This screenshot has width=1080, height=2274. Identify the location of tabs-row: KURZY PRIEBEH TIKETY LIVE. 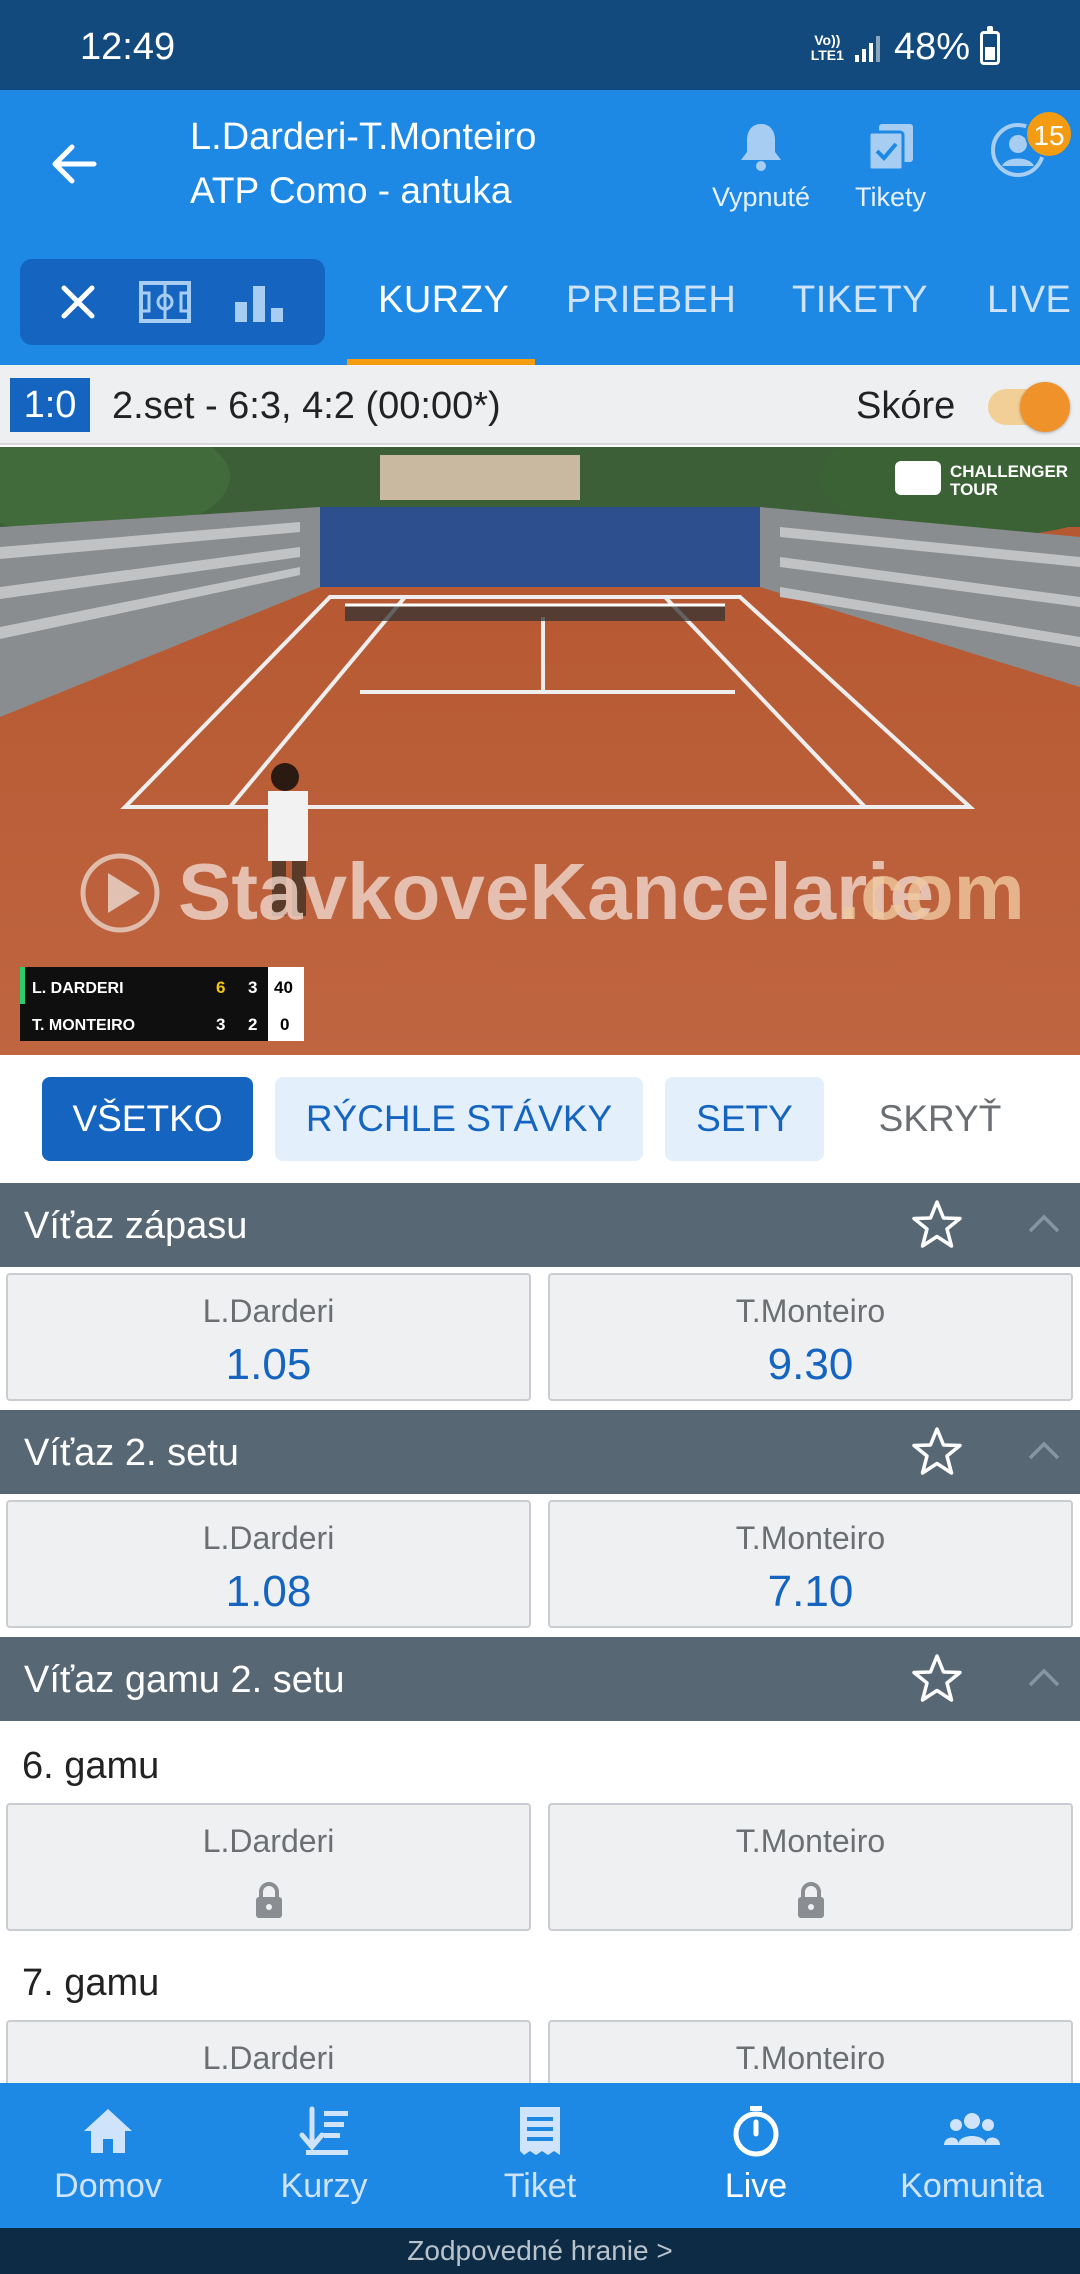
(540, 310).